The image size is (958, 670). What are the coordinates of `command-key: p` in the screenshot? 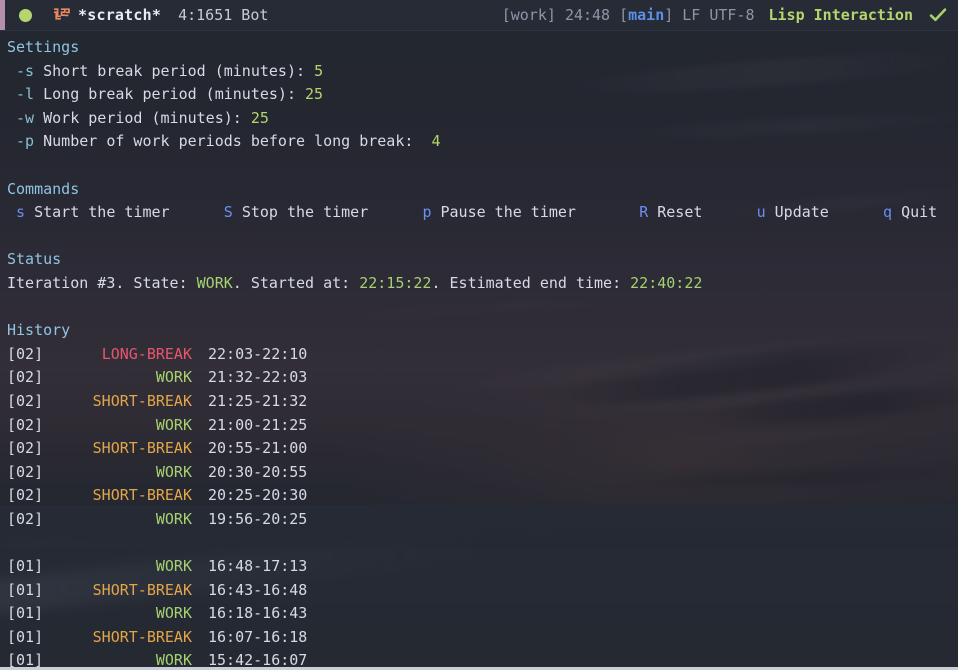 It's located at (427, 212).